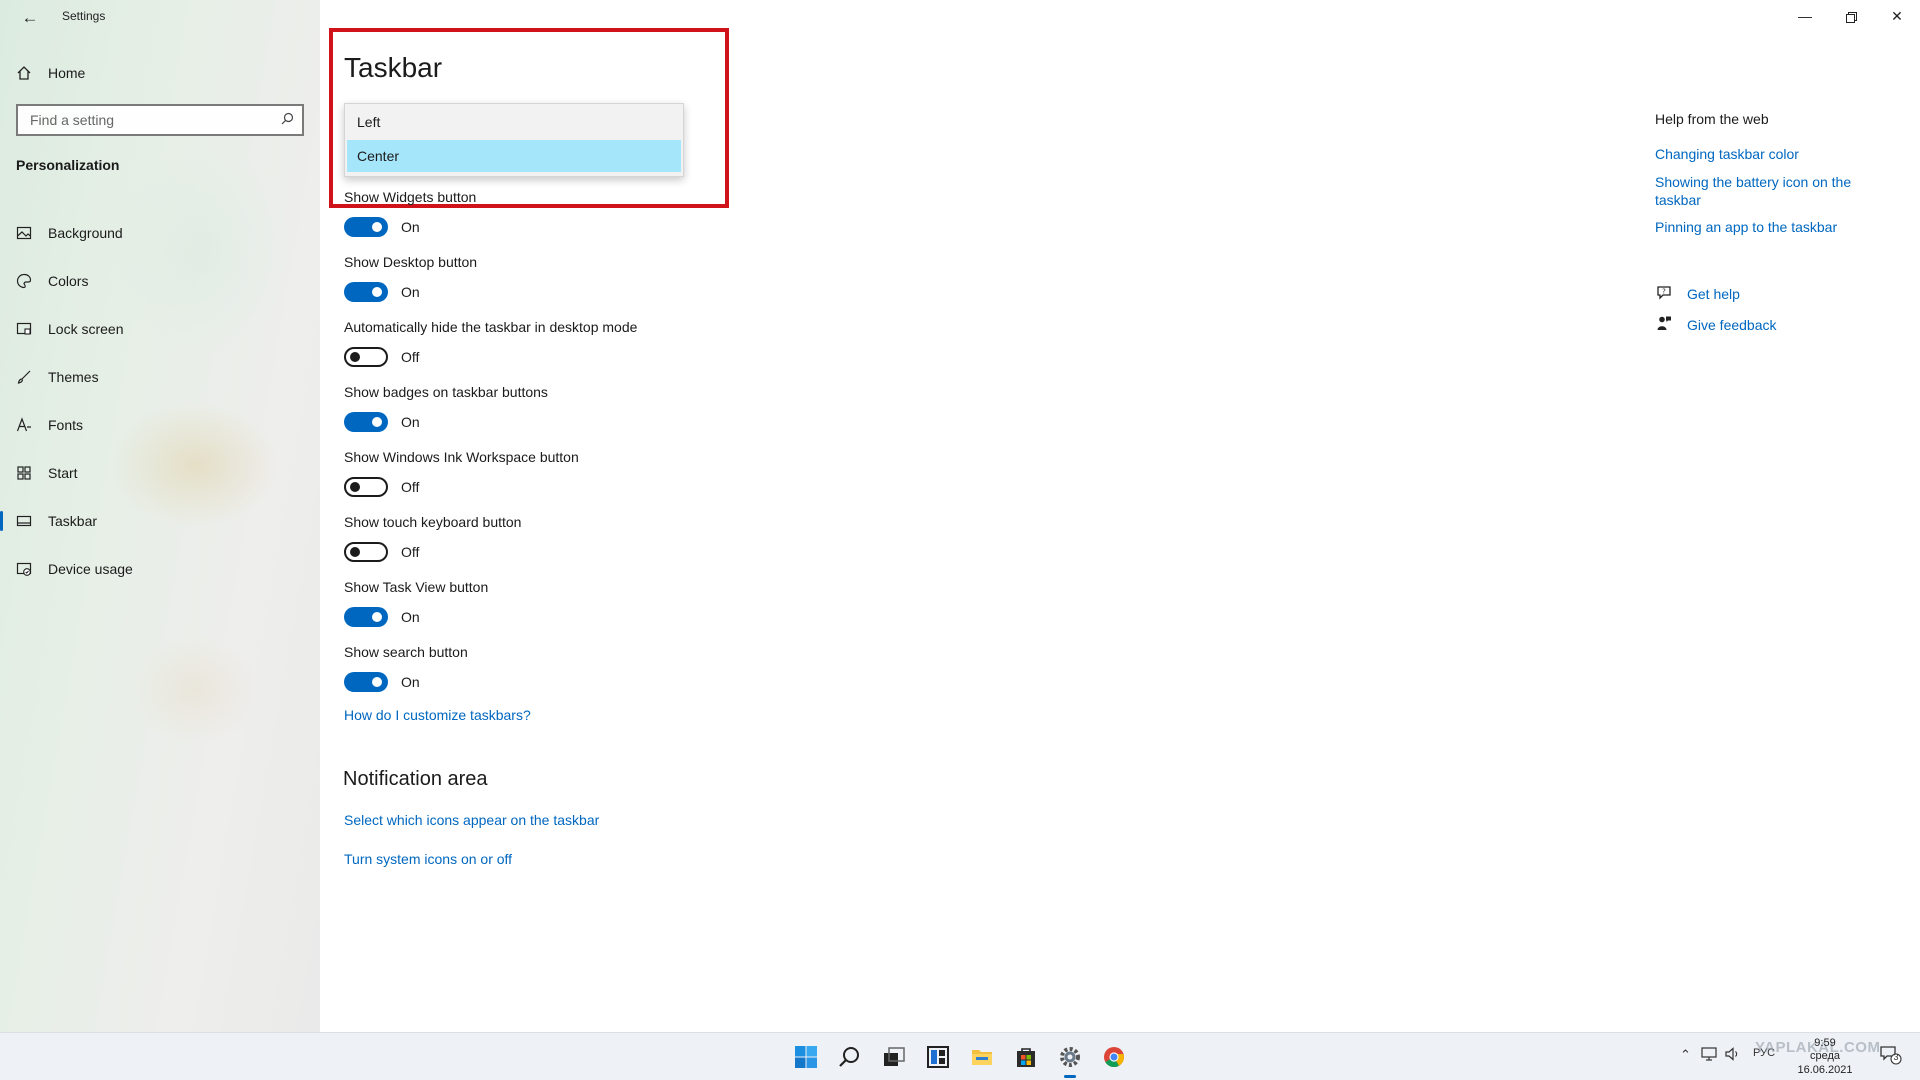 The height and width of the screenshot is (1080, 1920). Describe the element at coordinates (160, 329) in the screenshot. I see `sidebar-item-lock-screen: Lock screen` at that location.